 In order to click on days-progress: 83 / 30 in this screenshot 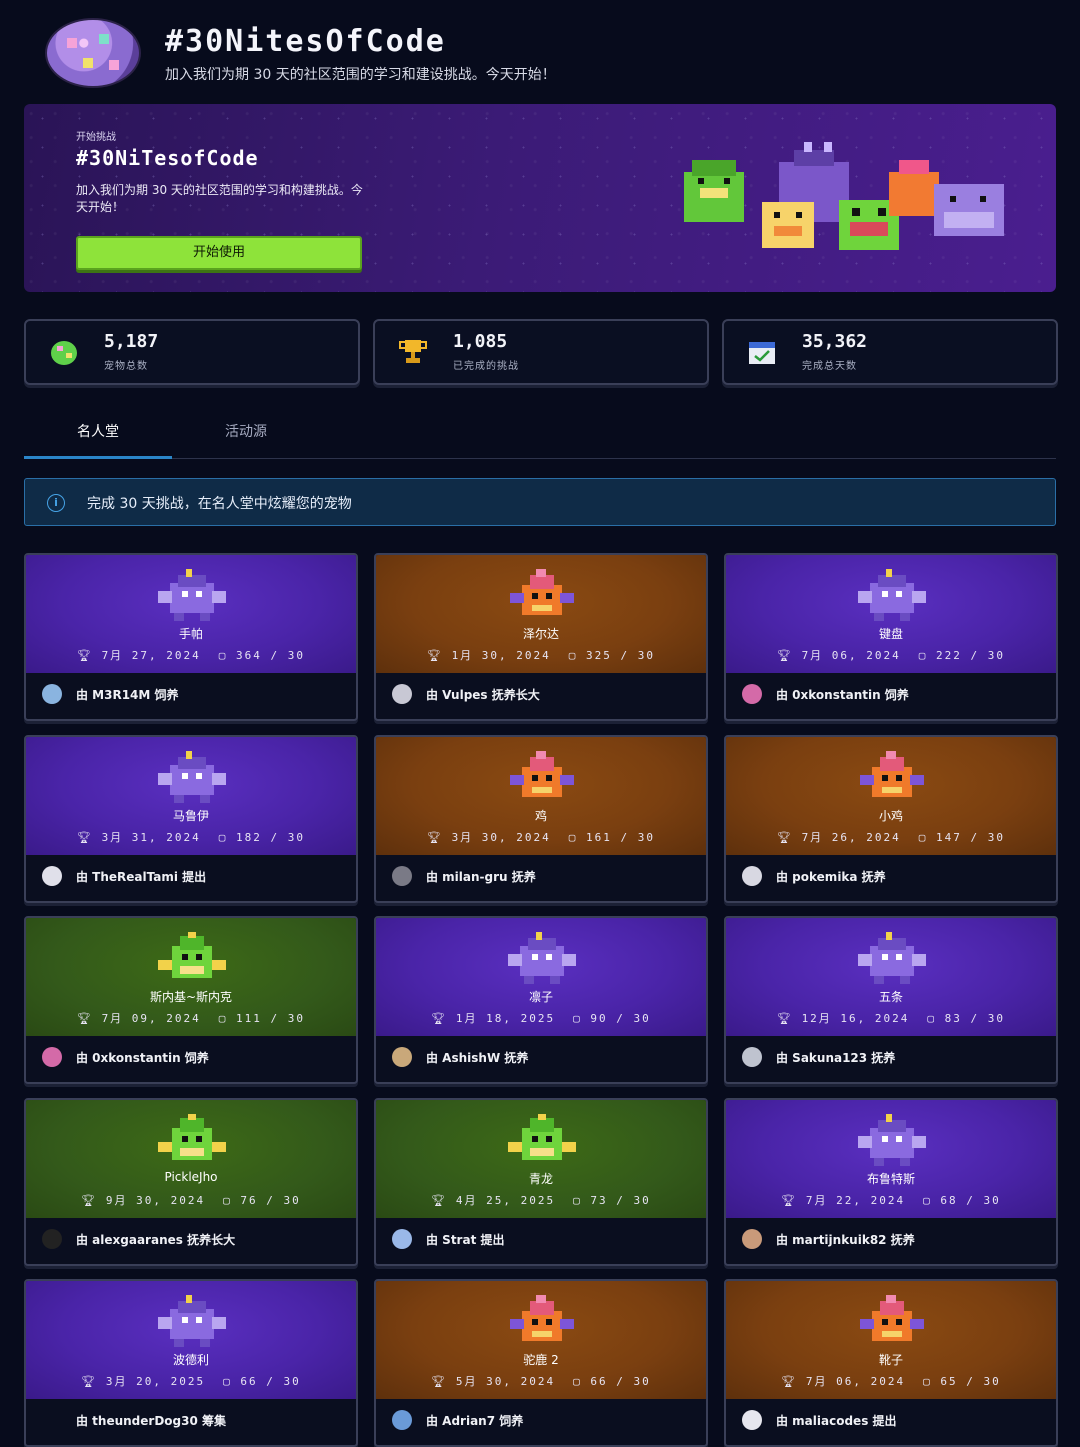, I will do `click(975, 1018)`.